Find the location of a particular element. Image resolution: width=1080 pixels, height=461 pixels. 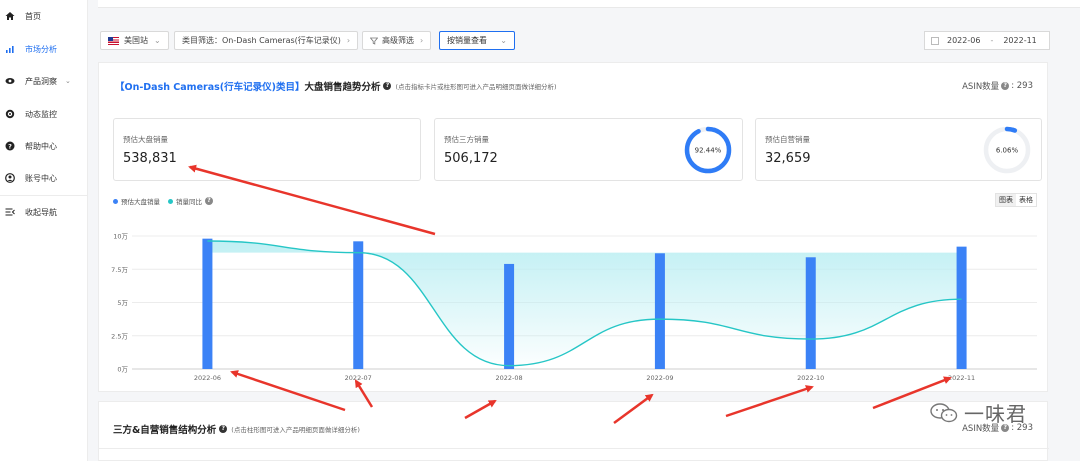

sidebar-item-account: 账号中心 is located at coordinates (44, 178).